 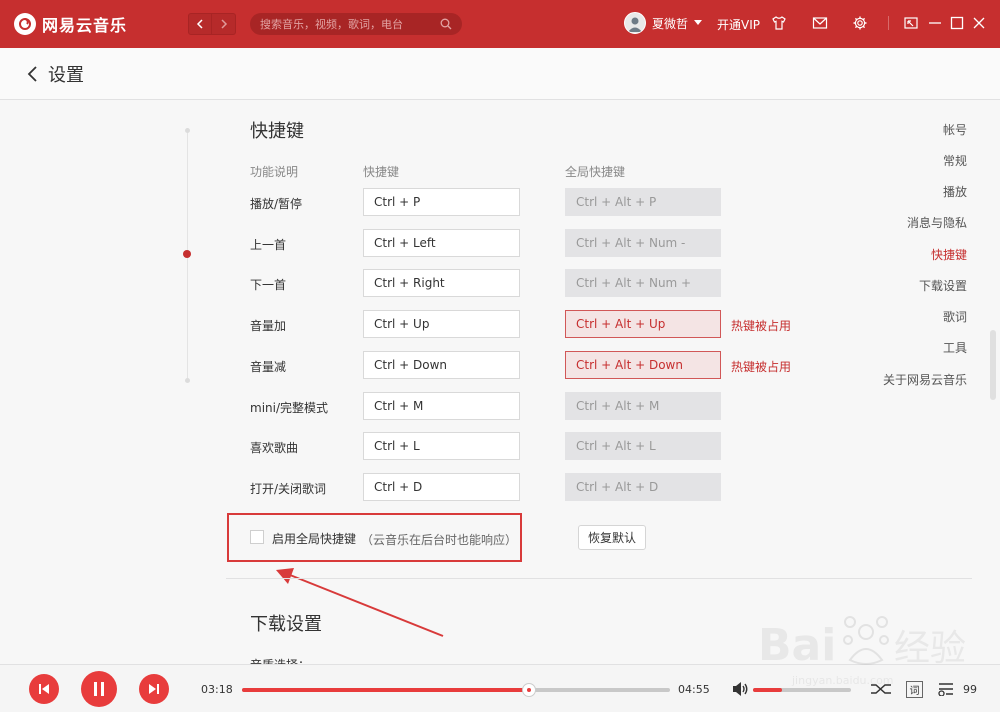 I want to click on pause-icon, so click(x=99, y=689).